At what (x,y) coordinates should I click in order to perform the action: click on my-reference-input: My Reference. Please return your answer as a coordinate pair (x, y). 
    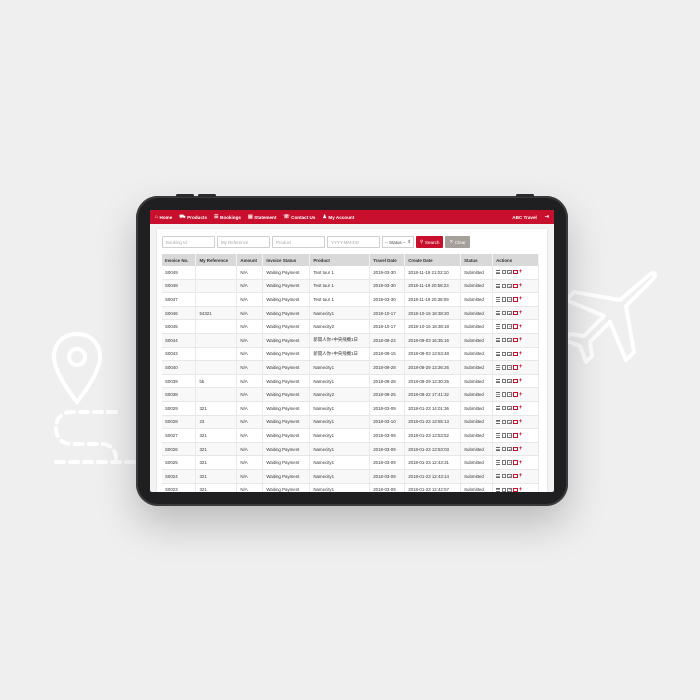
    Looking at the image, I should click on (243, 242).